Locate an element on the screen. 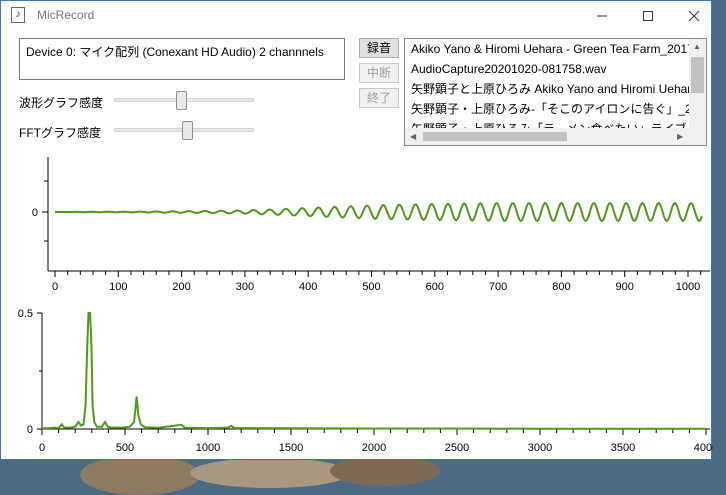 The image size is (726, 495). x-tick-label: 2500 is located at coordinates (457, 448).